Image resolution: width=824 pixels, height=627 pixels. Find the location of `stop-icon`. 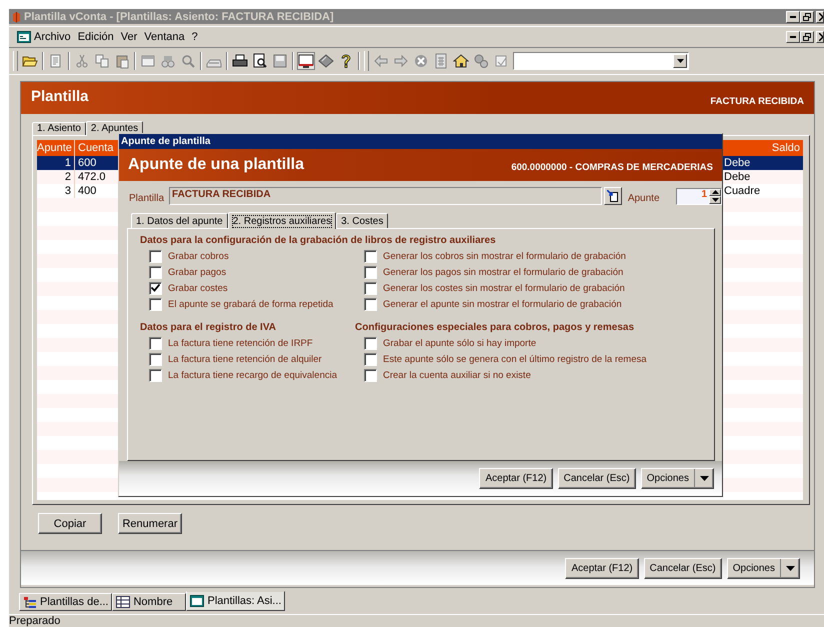

stop-icon is located at coordinates (421, 61).